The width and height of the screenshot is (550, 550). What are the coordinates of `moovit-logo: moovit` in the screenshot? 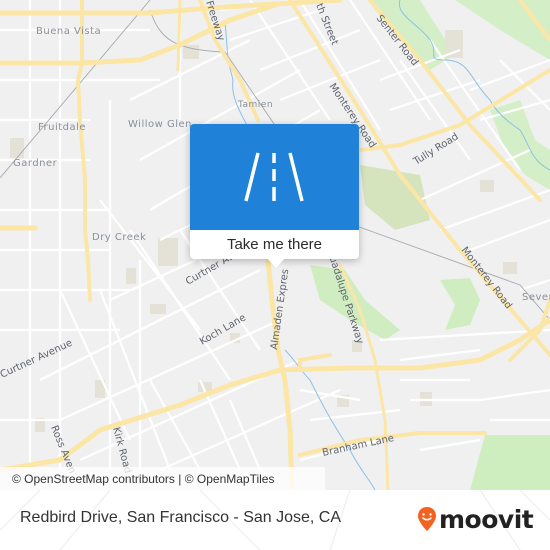 It's located at (475, 519).